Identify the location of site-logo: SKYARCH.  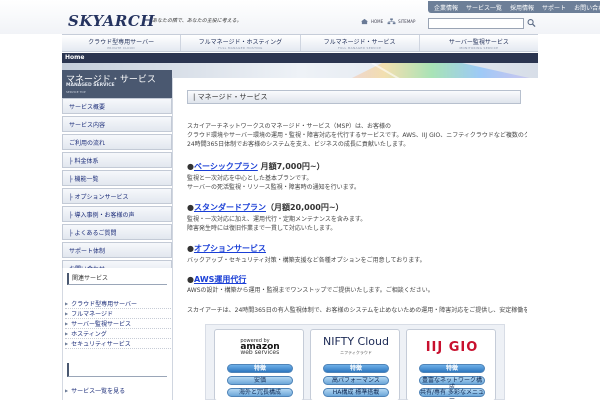
(111, 21).